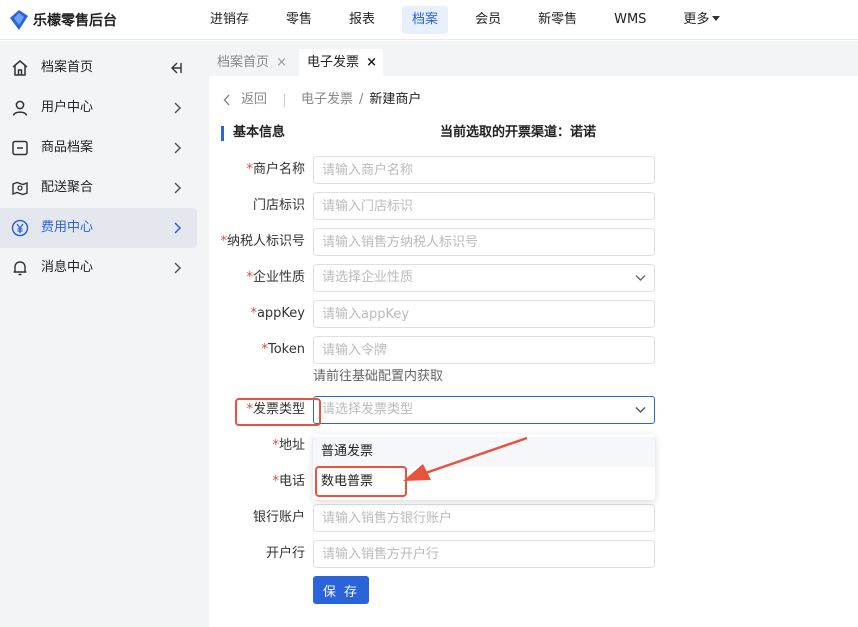 This screenshot has width=858, height=627. What do you see at coordinates (484, 518) in the screenshot?
I see `bank-account-input` at bounding box center [484, 518].